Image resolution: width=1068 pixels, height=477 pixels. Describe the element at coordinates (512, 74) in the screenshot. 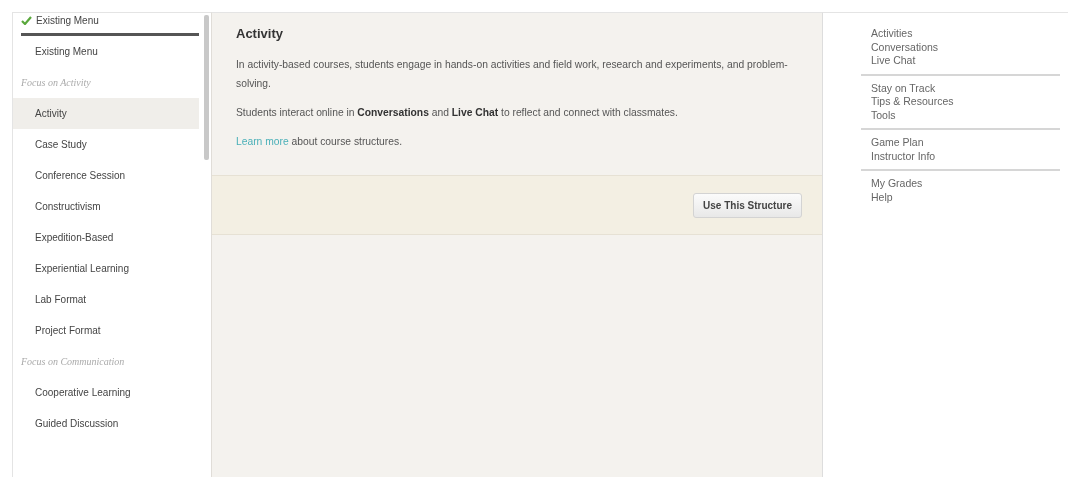

I see `description-text: In activity-based courses, students engage in hands-on activities and field work, research and experiments, and problem-solving.` at that location.